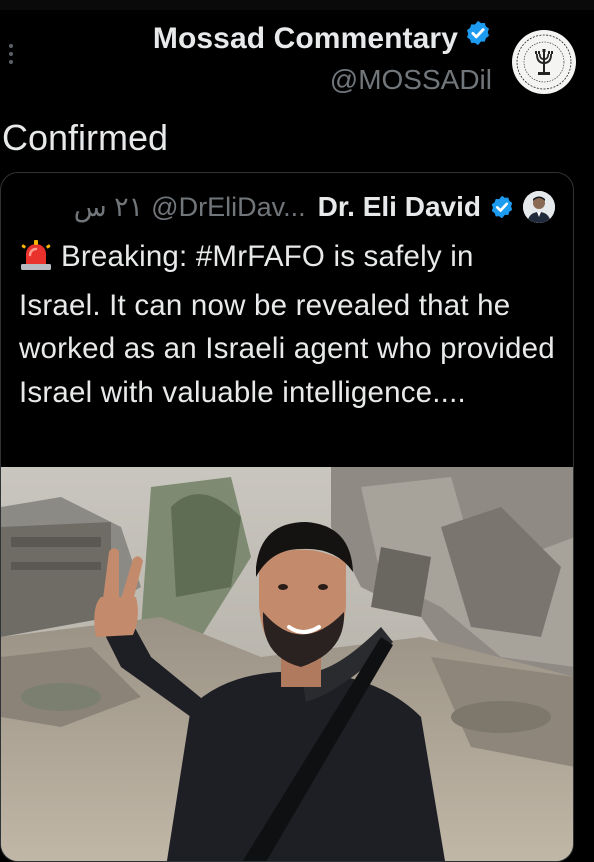  I want to click on tweet-author: Mossad Commentary @MOSSADil, so click(322, 57).